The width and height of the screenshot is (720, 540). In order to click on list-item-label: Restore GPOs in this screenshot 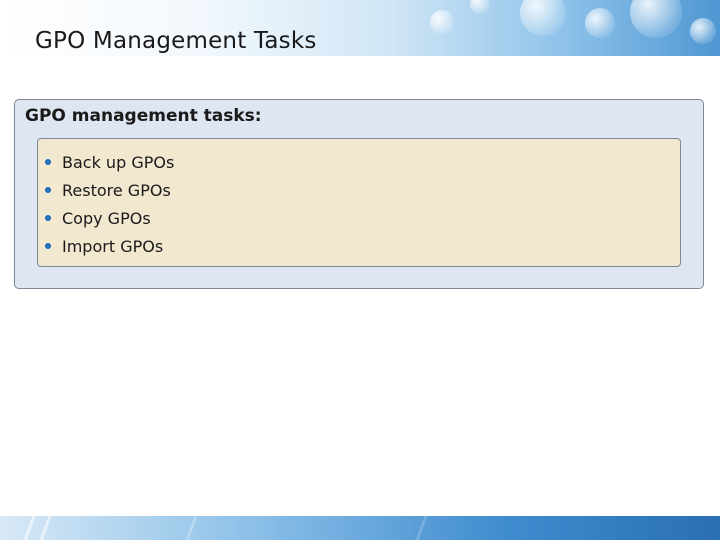, I will do `click(116, 190)`.